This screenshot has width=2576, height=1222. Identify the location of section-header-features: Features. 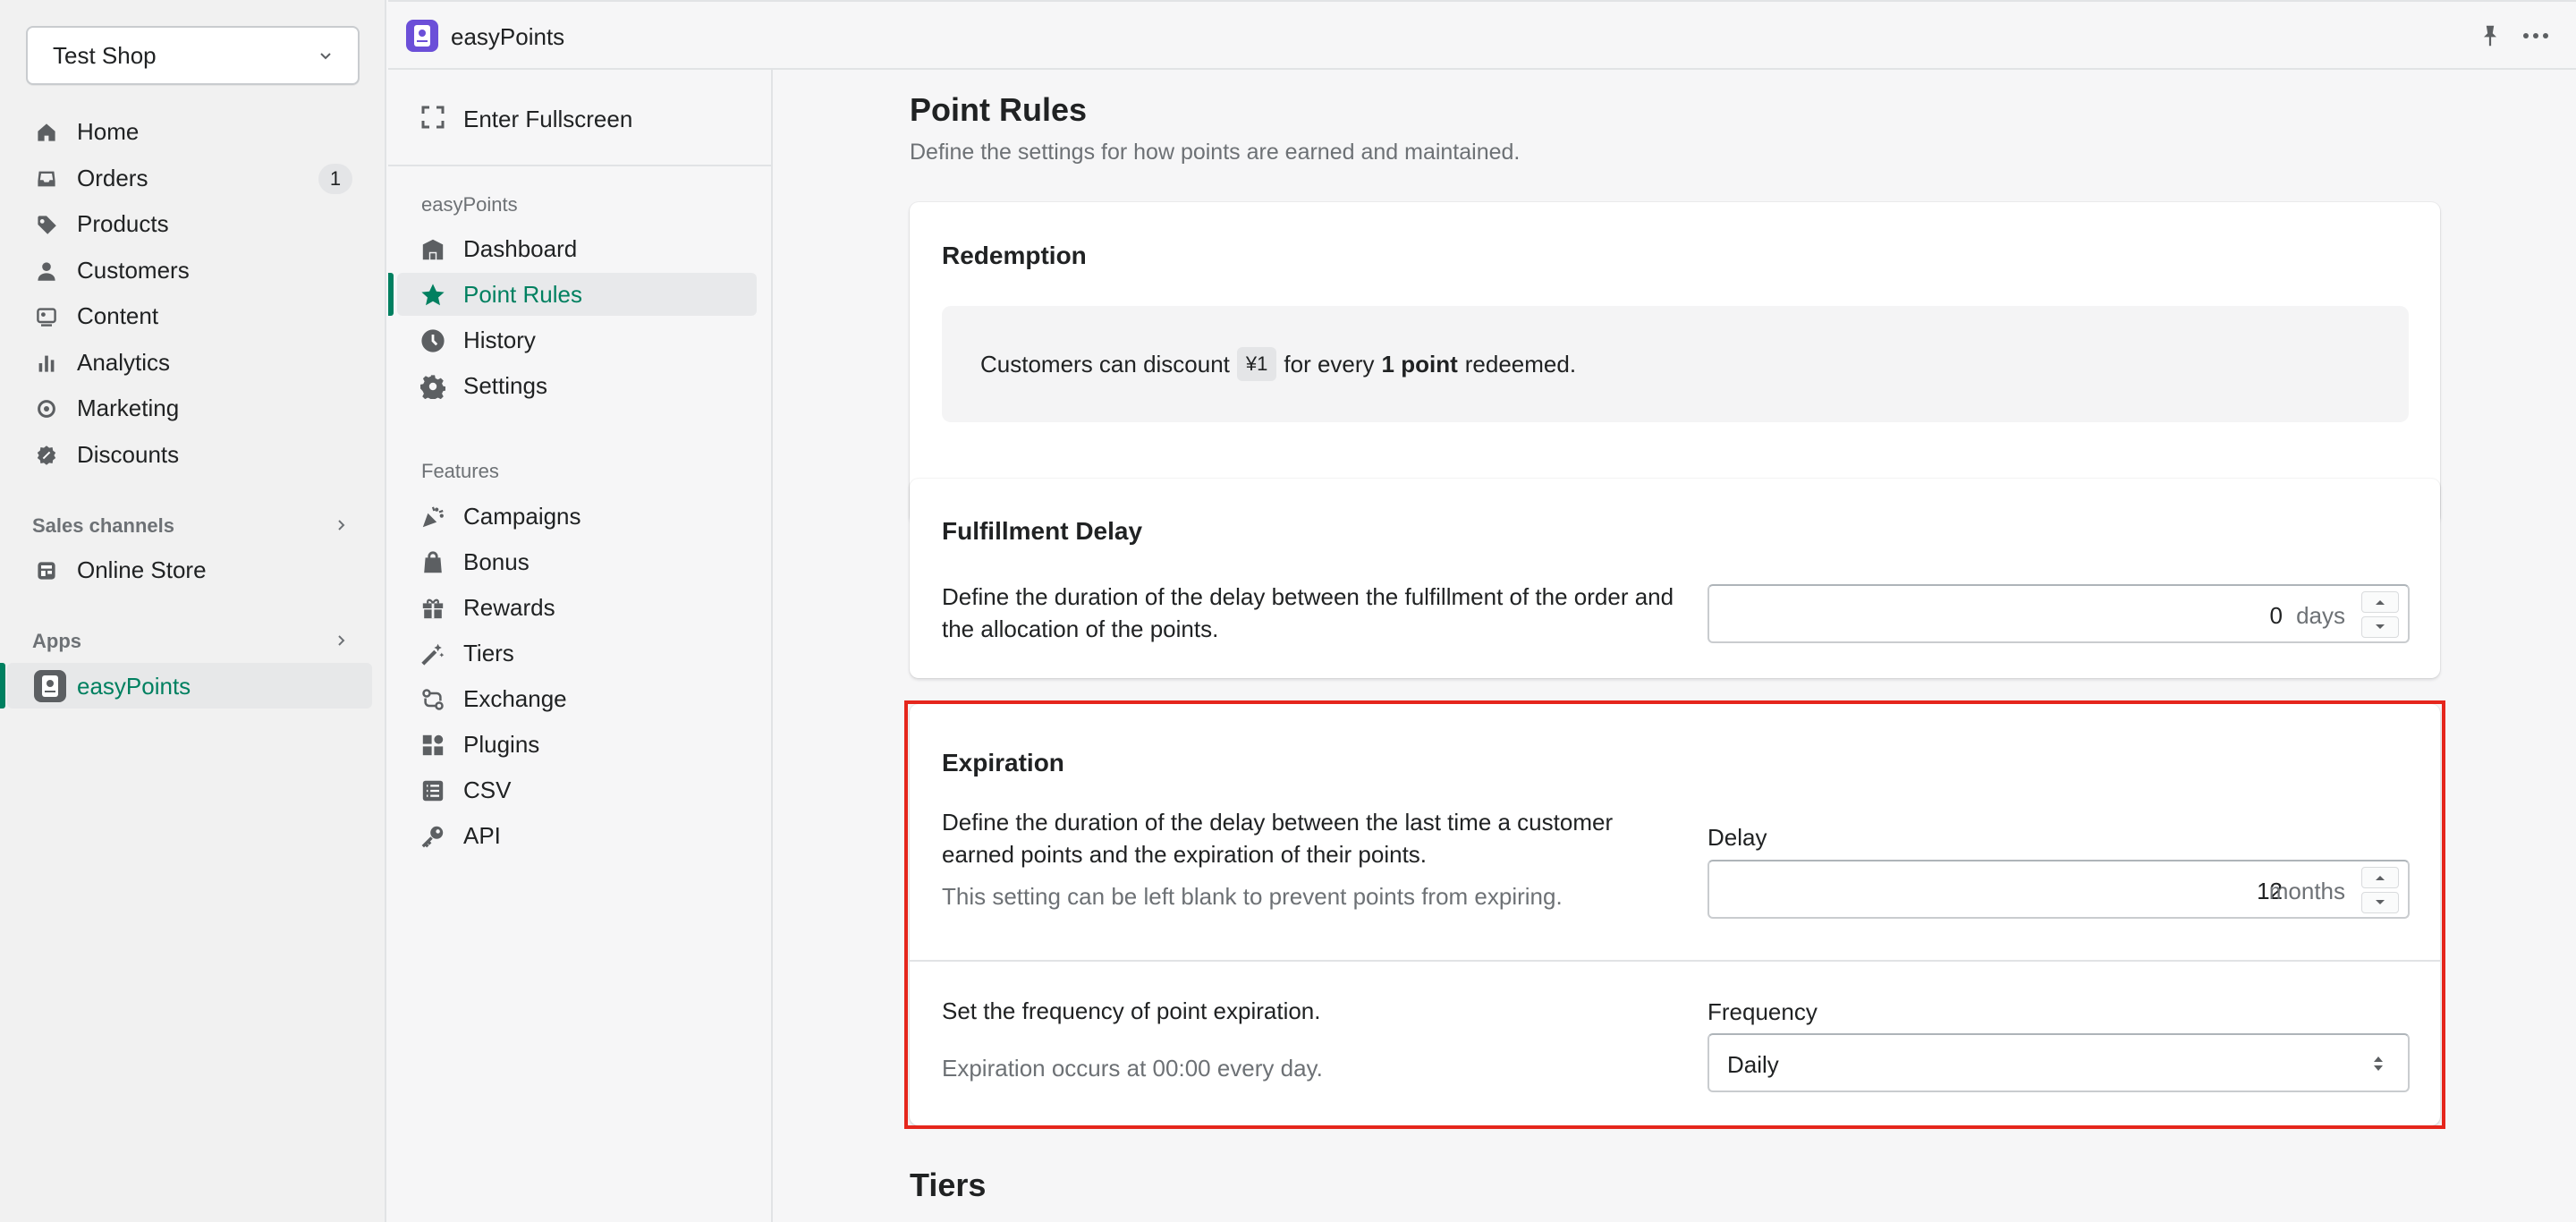
(460, 471).